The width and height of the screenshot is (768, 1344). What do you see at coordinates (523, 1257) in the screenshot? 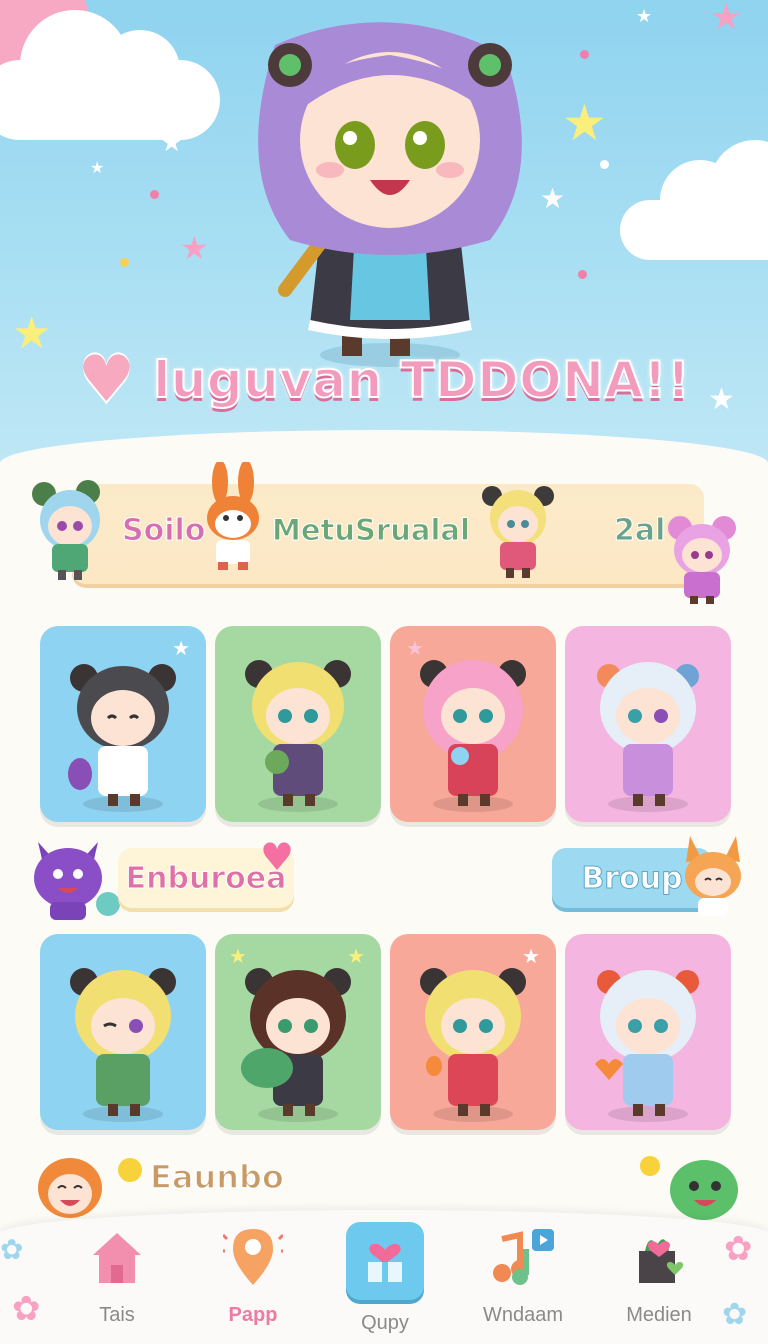
I see `music-icon` at bounding box center [523, 1257].